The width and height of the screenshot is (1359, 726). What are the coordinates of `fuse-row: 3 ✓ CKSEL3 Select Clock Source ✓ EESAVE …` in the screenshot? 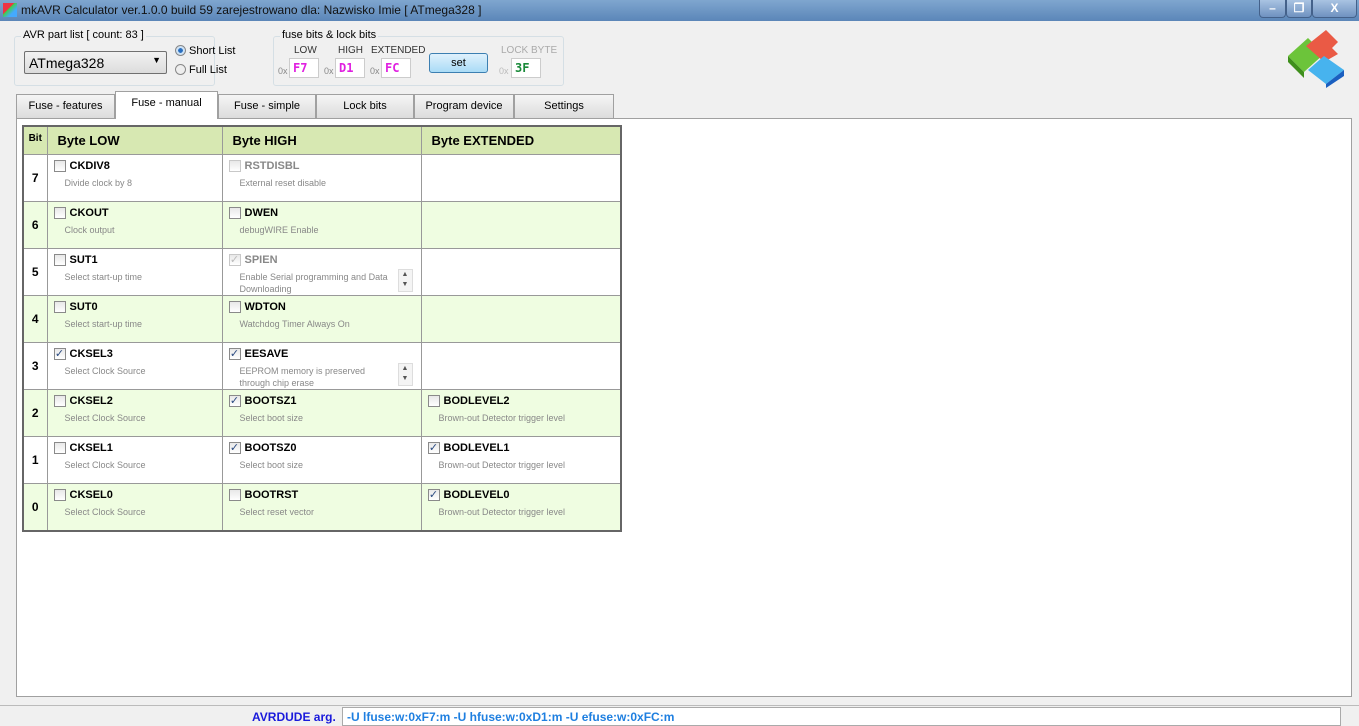 It's located at (322, 366).